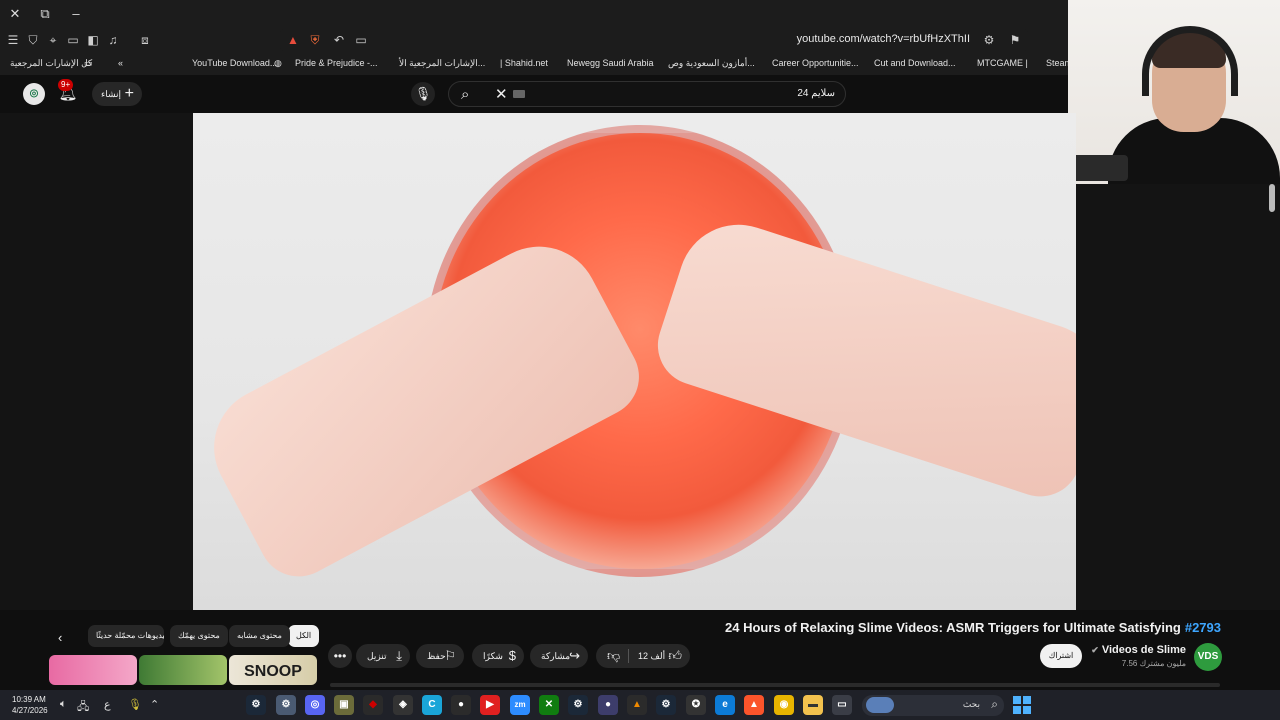 This screenshot has height=720, width=1280. I want to click on file-explorer-icon: ▬, so click(813, 705).